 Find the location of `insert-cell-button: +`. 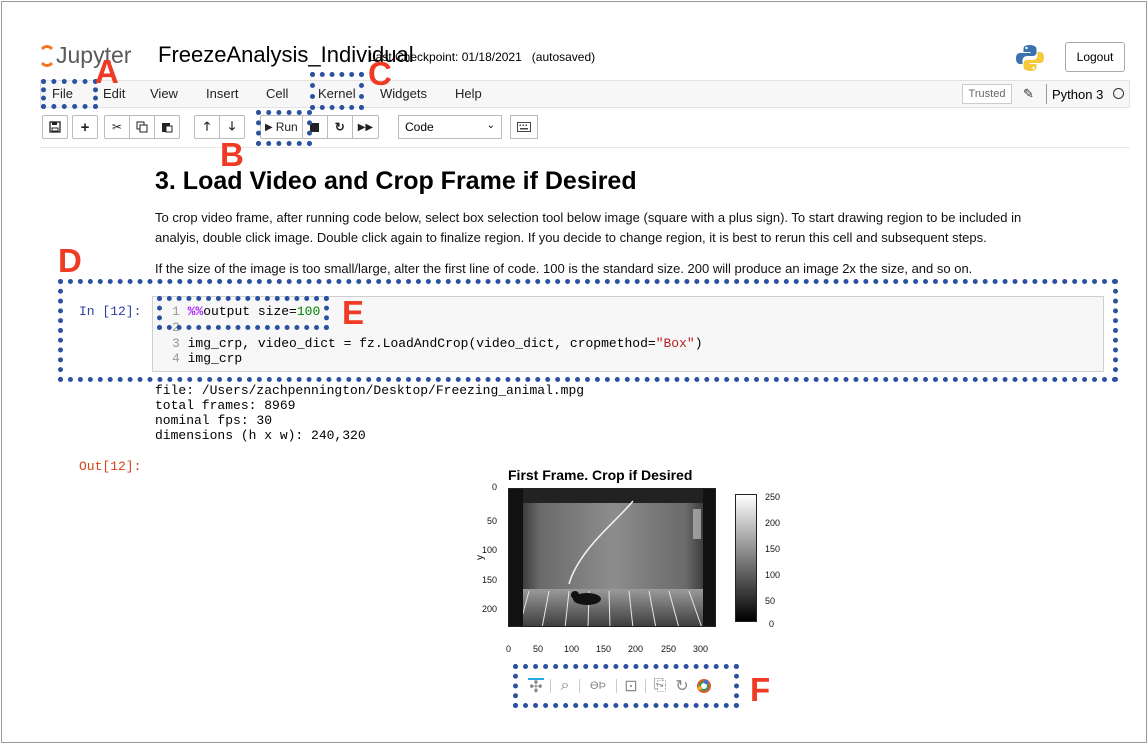

insert-cell-button: + is located at coordinates (85, 127).